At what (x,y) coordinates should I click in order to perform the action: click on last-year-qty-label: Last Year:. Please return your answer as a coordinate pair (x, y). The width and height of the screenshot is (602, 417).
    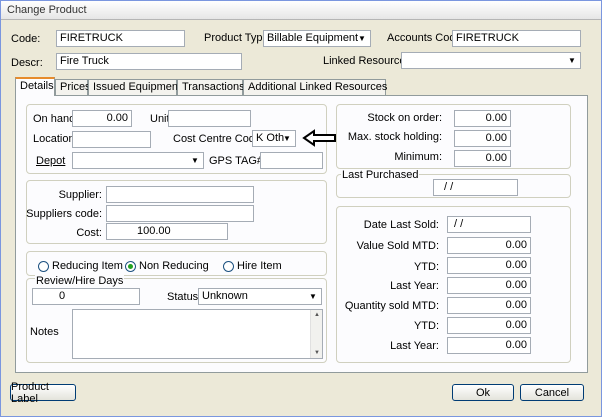
    Looking at the image, I should click on (414, 346).